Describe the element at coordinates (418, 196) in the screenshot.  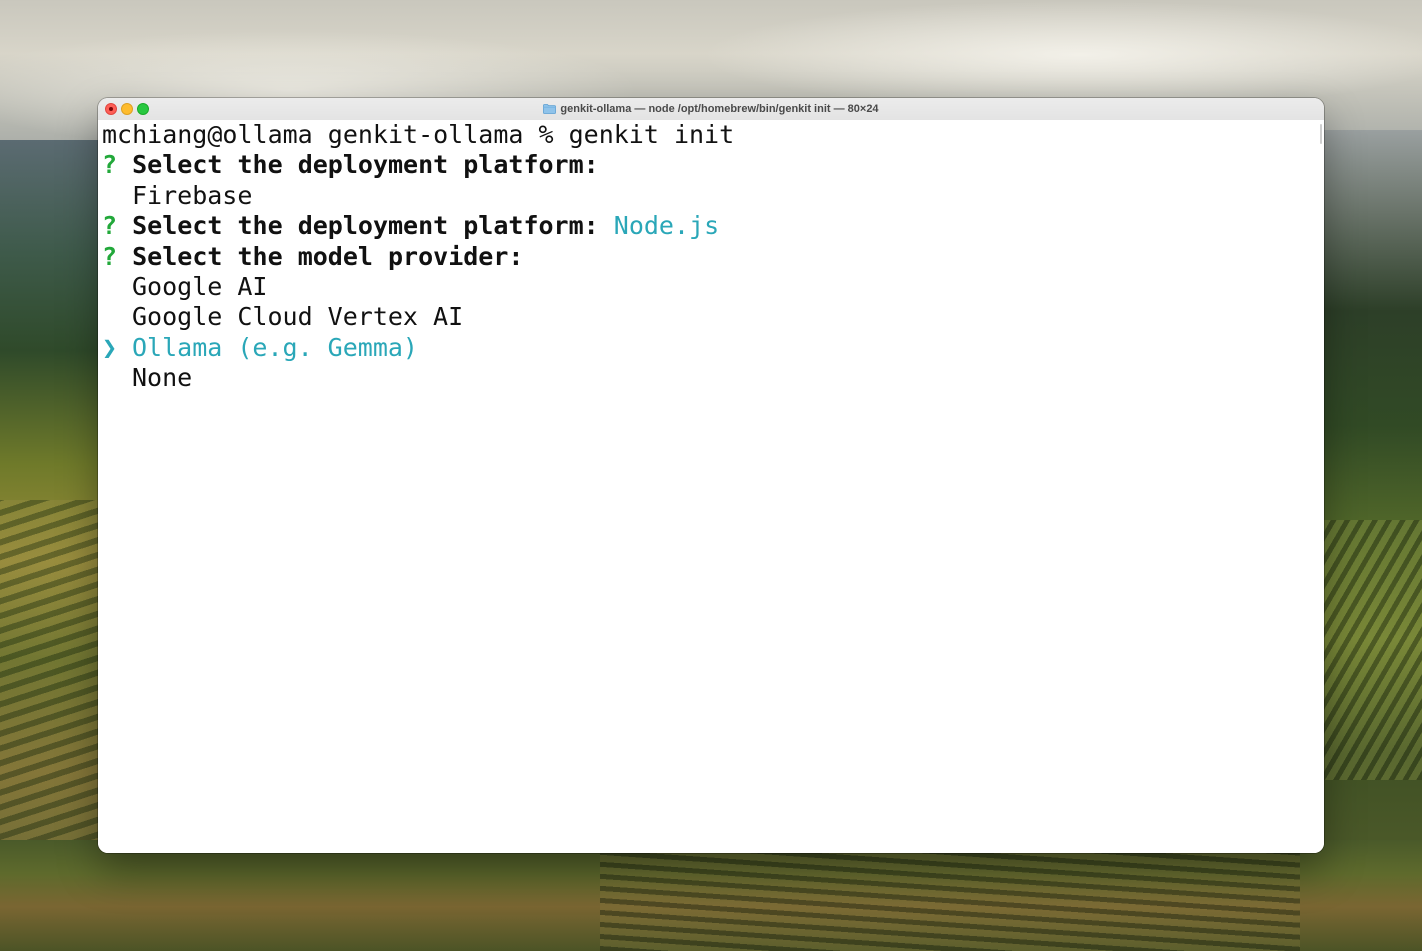
I see `list-item: Firebase` at that location.